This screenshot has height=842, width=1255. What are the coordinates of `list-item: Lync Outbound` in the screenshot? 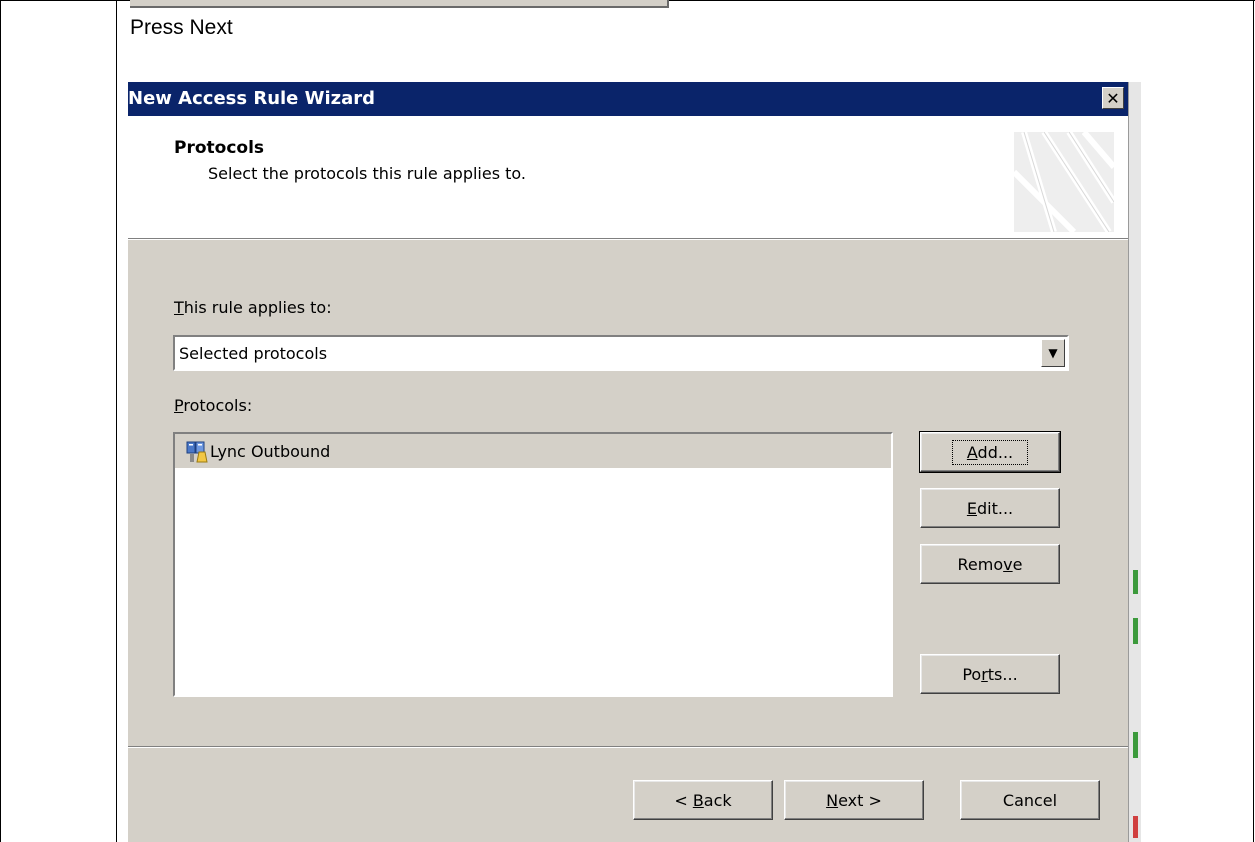 It's located at (533, 451).